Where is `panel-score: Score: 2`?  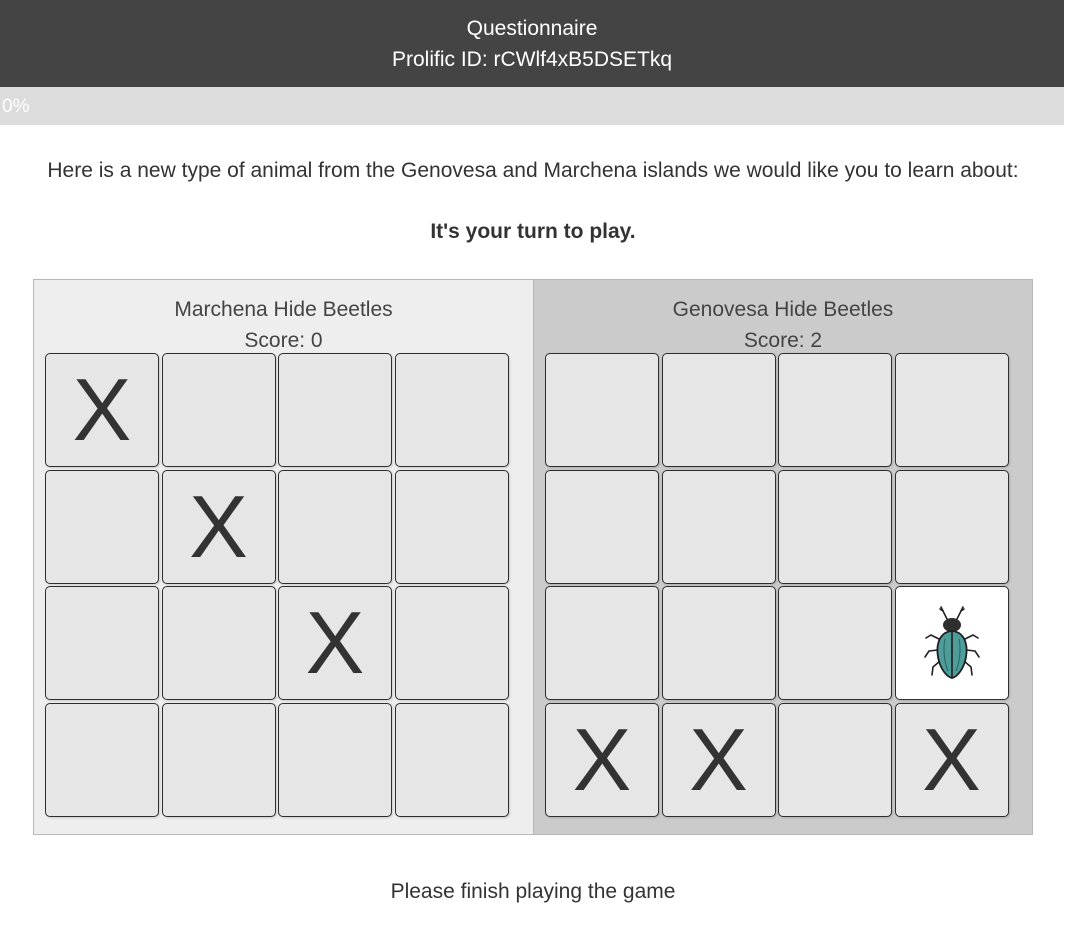 panel-score: Score: 2 is located at coordinates (783, 340).